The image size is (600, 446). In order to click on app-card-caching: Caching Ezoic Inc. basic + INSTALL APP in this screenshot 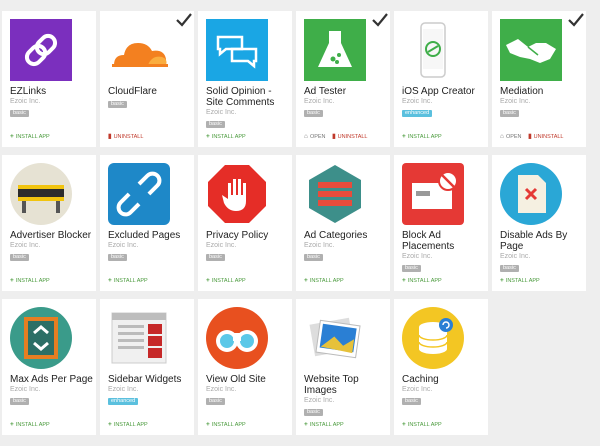, I will do `click(441, 367)`.